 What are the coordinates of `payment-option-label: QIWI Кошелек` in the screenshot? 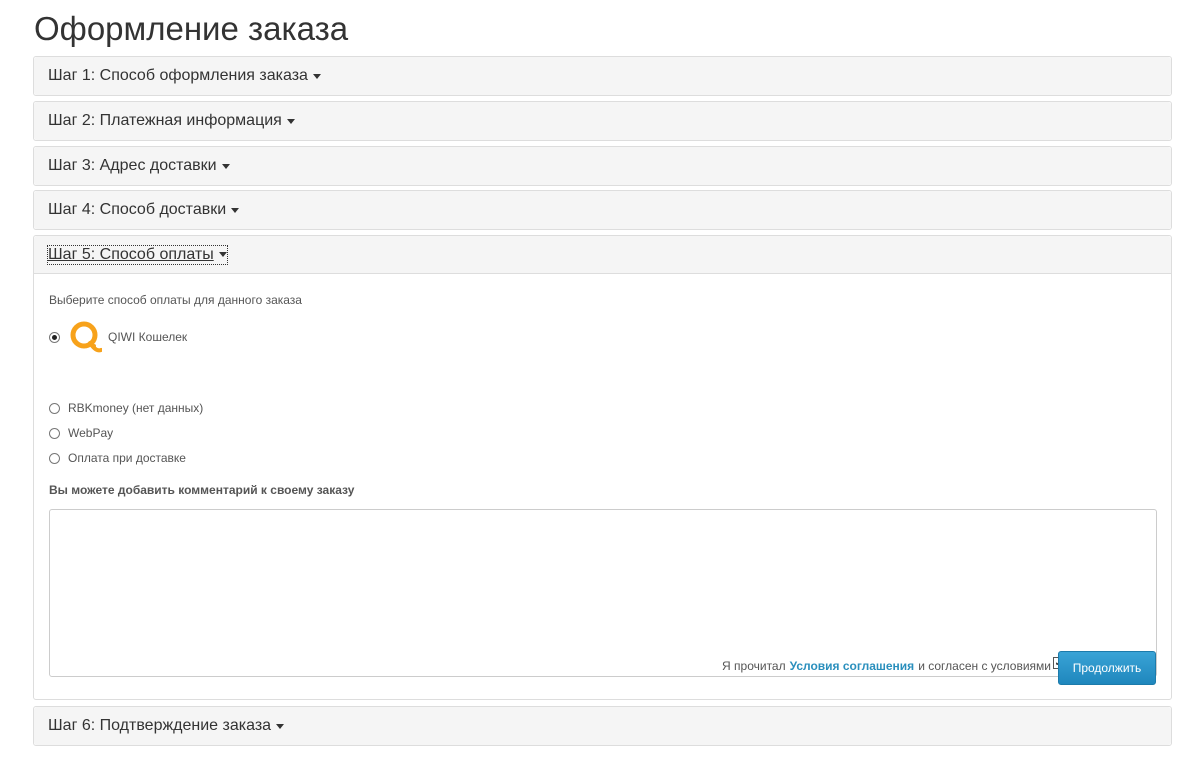 It's located at (148, 337).